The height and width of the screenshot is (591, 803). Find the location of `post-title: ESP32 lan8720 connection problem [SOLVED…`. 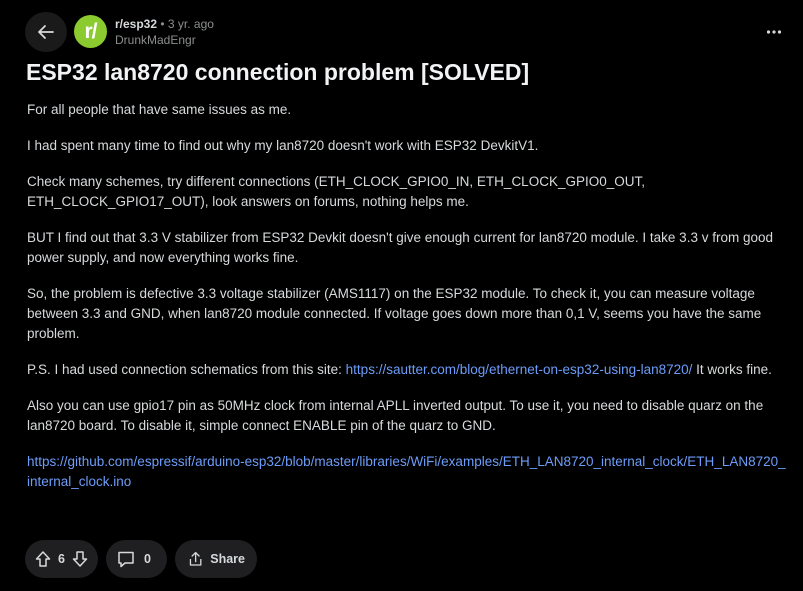

post-title: ESP32 lan8720 connection problem [SOLVED… is located at coordinates (278, 72).